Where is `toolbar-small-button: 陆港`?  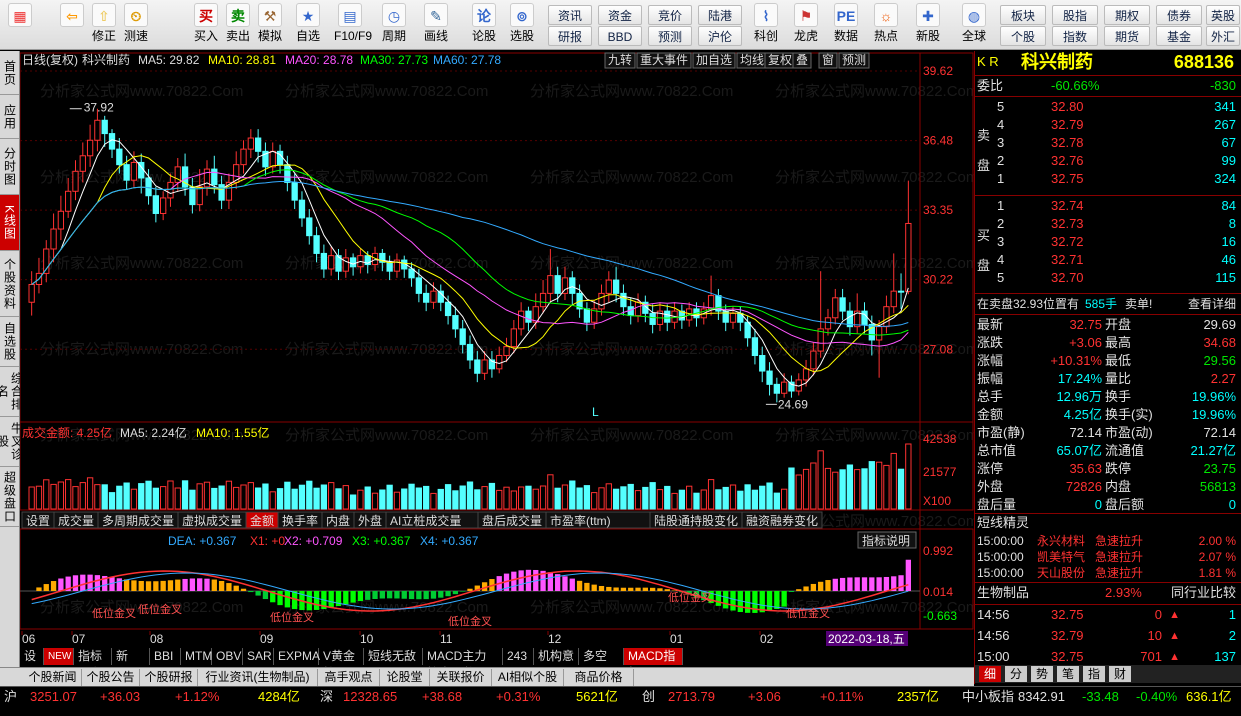
toolbar-small-button: 陆港 is located at coordinates (720, 15).